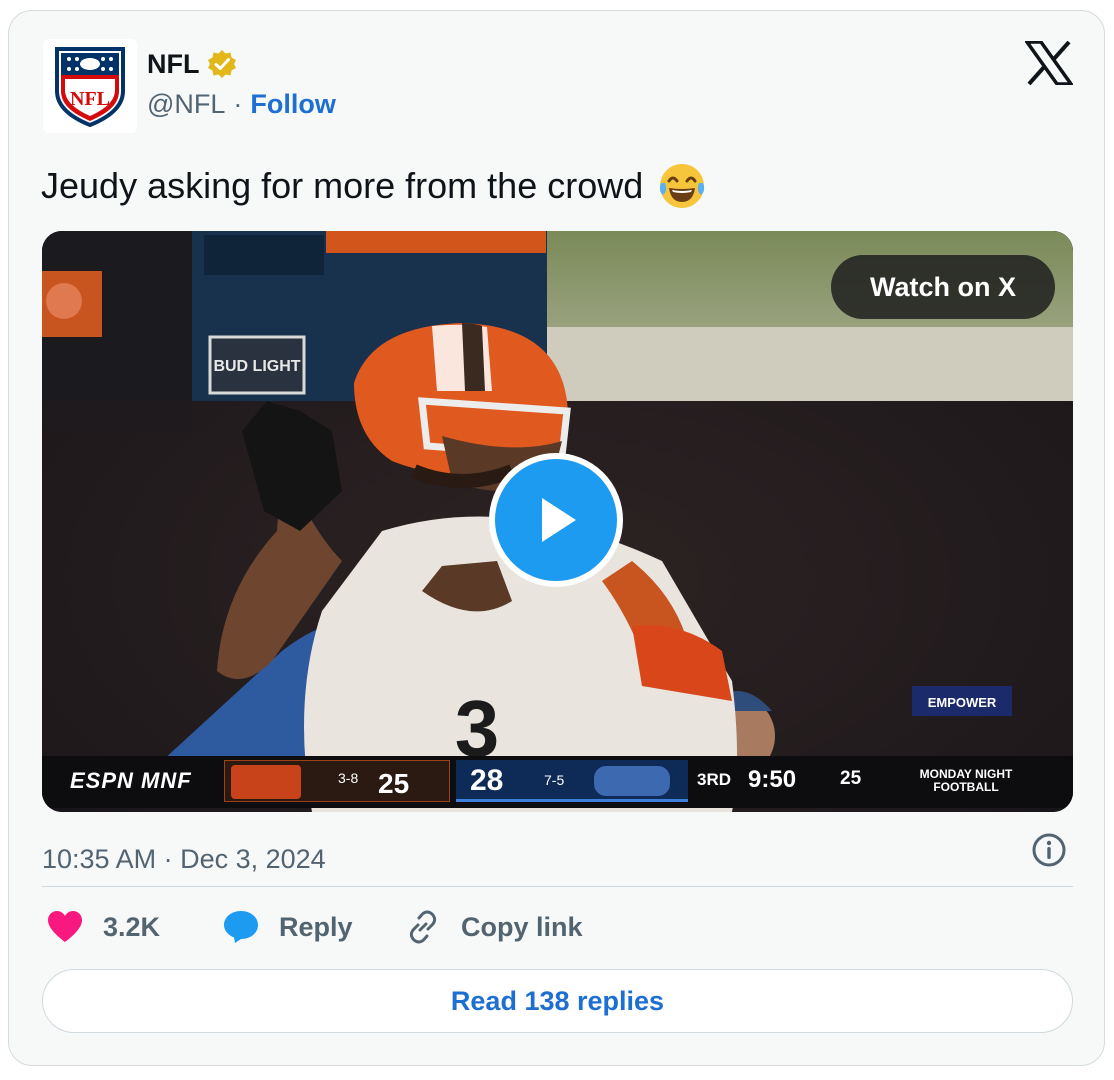 The image size is (1114, 1080). Describe the element at coordinates (266, 782) in the screenshot. I see `browns-helmet-icon` at that location.